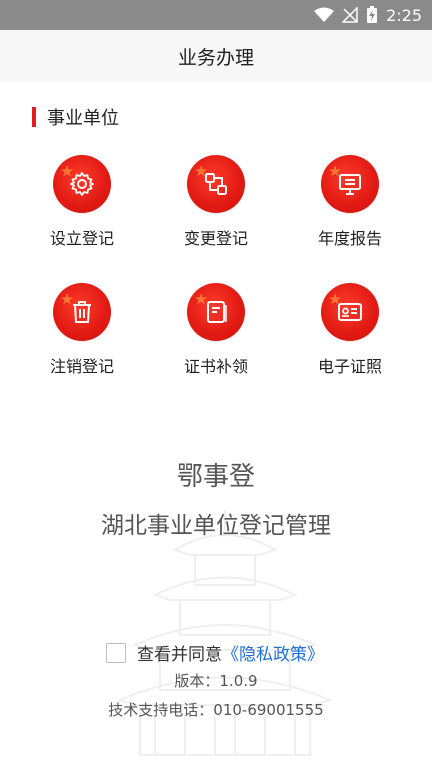 The height and width of the screenshot is (768, 432). I want to click on section-marker, so click(34, 117).